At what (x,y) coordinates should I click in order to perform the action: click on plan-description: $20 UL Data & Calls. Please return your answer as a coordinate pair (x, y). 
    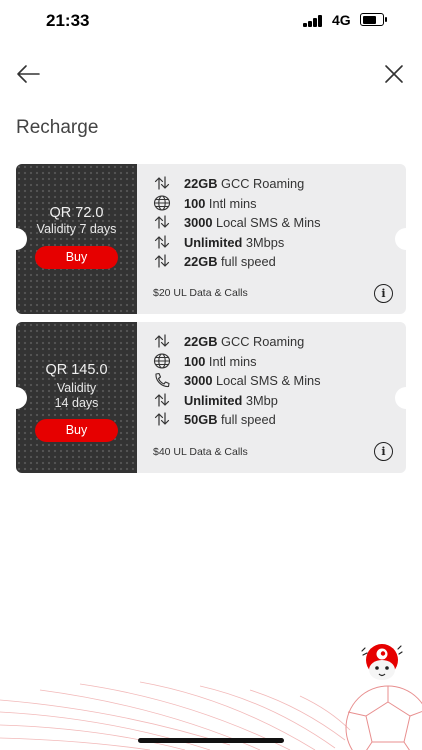
    Looking at the image, I should click on (200, 293).